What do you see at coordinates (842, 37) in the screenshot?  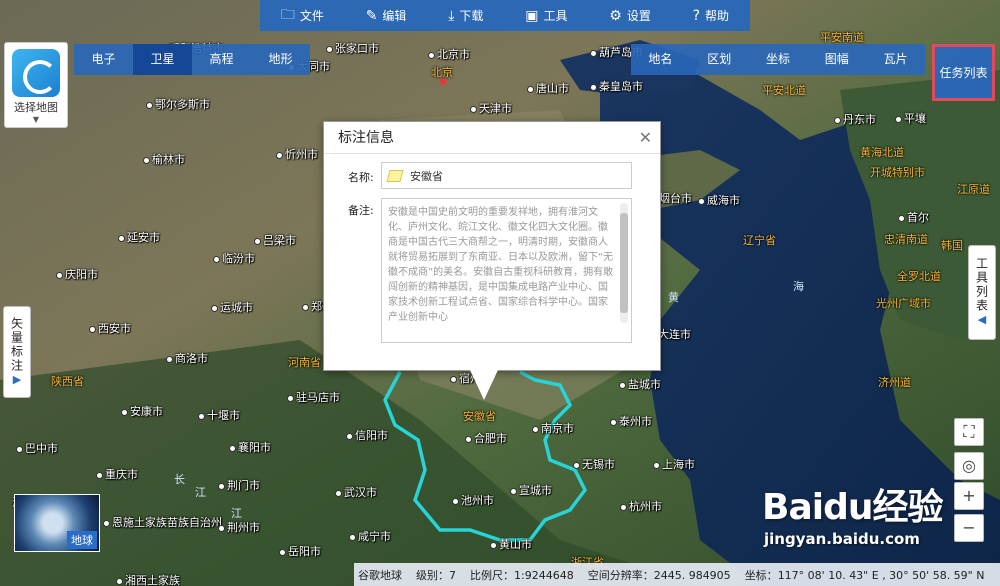 I see `province-label: 平安南道` at bounding box center [842, 37].